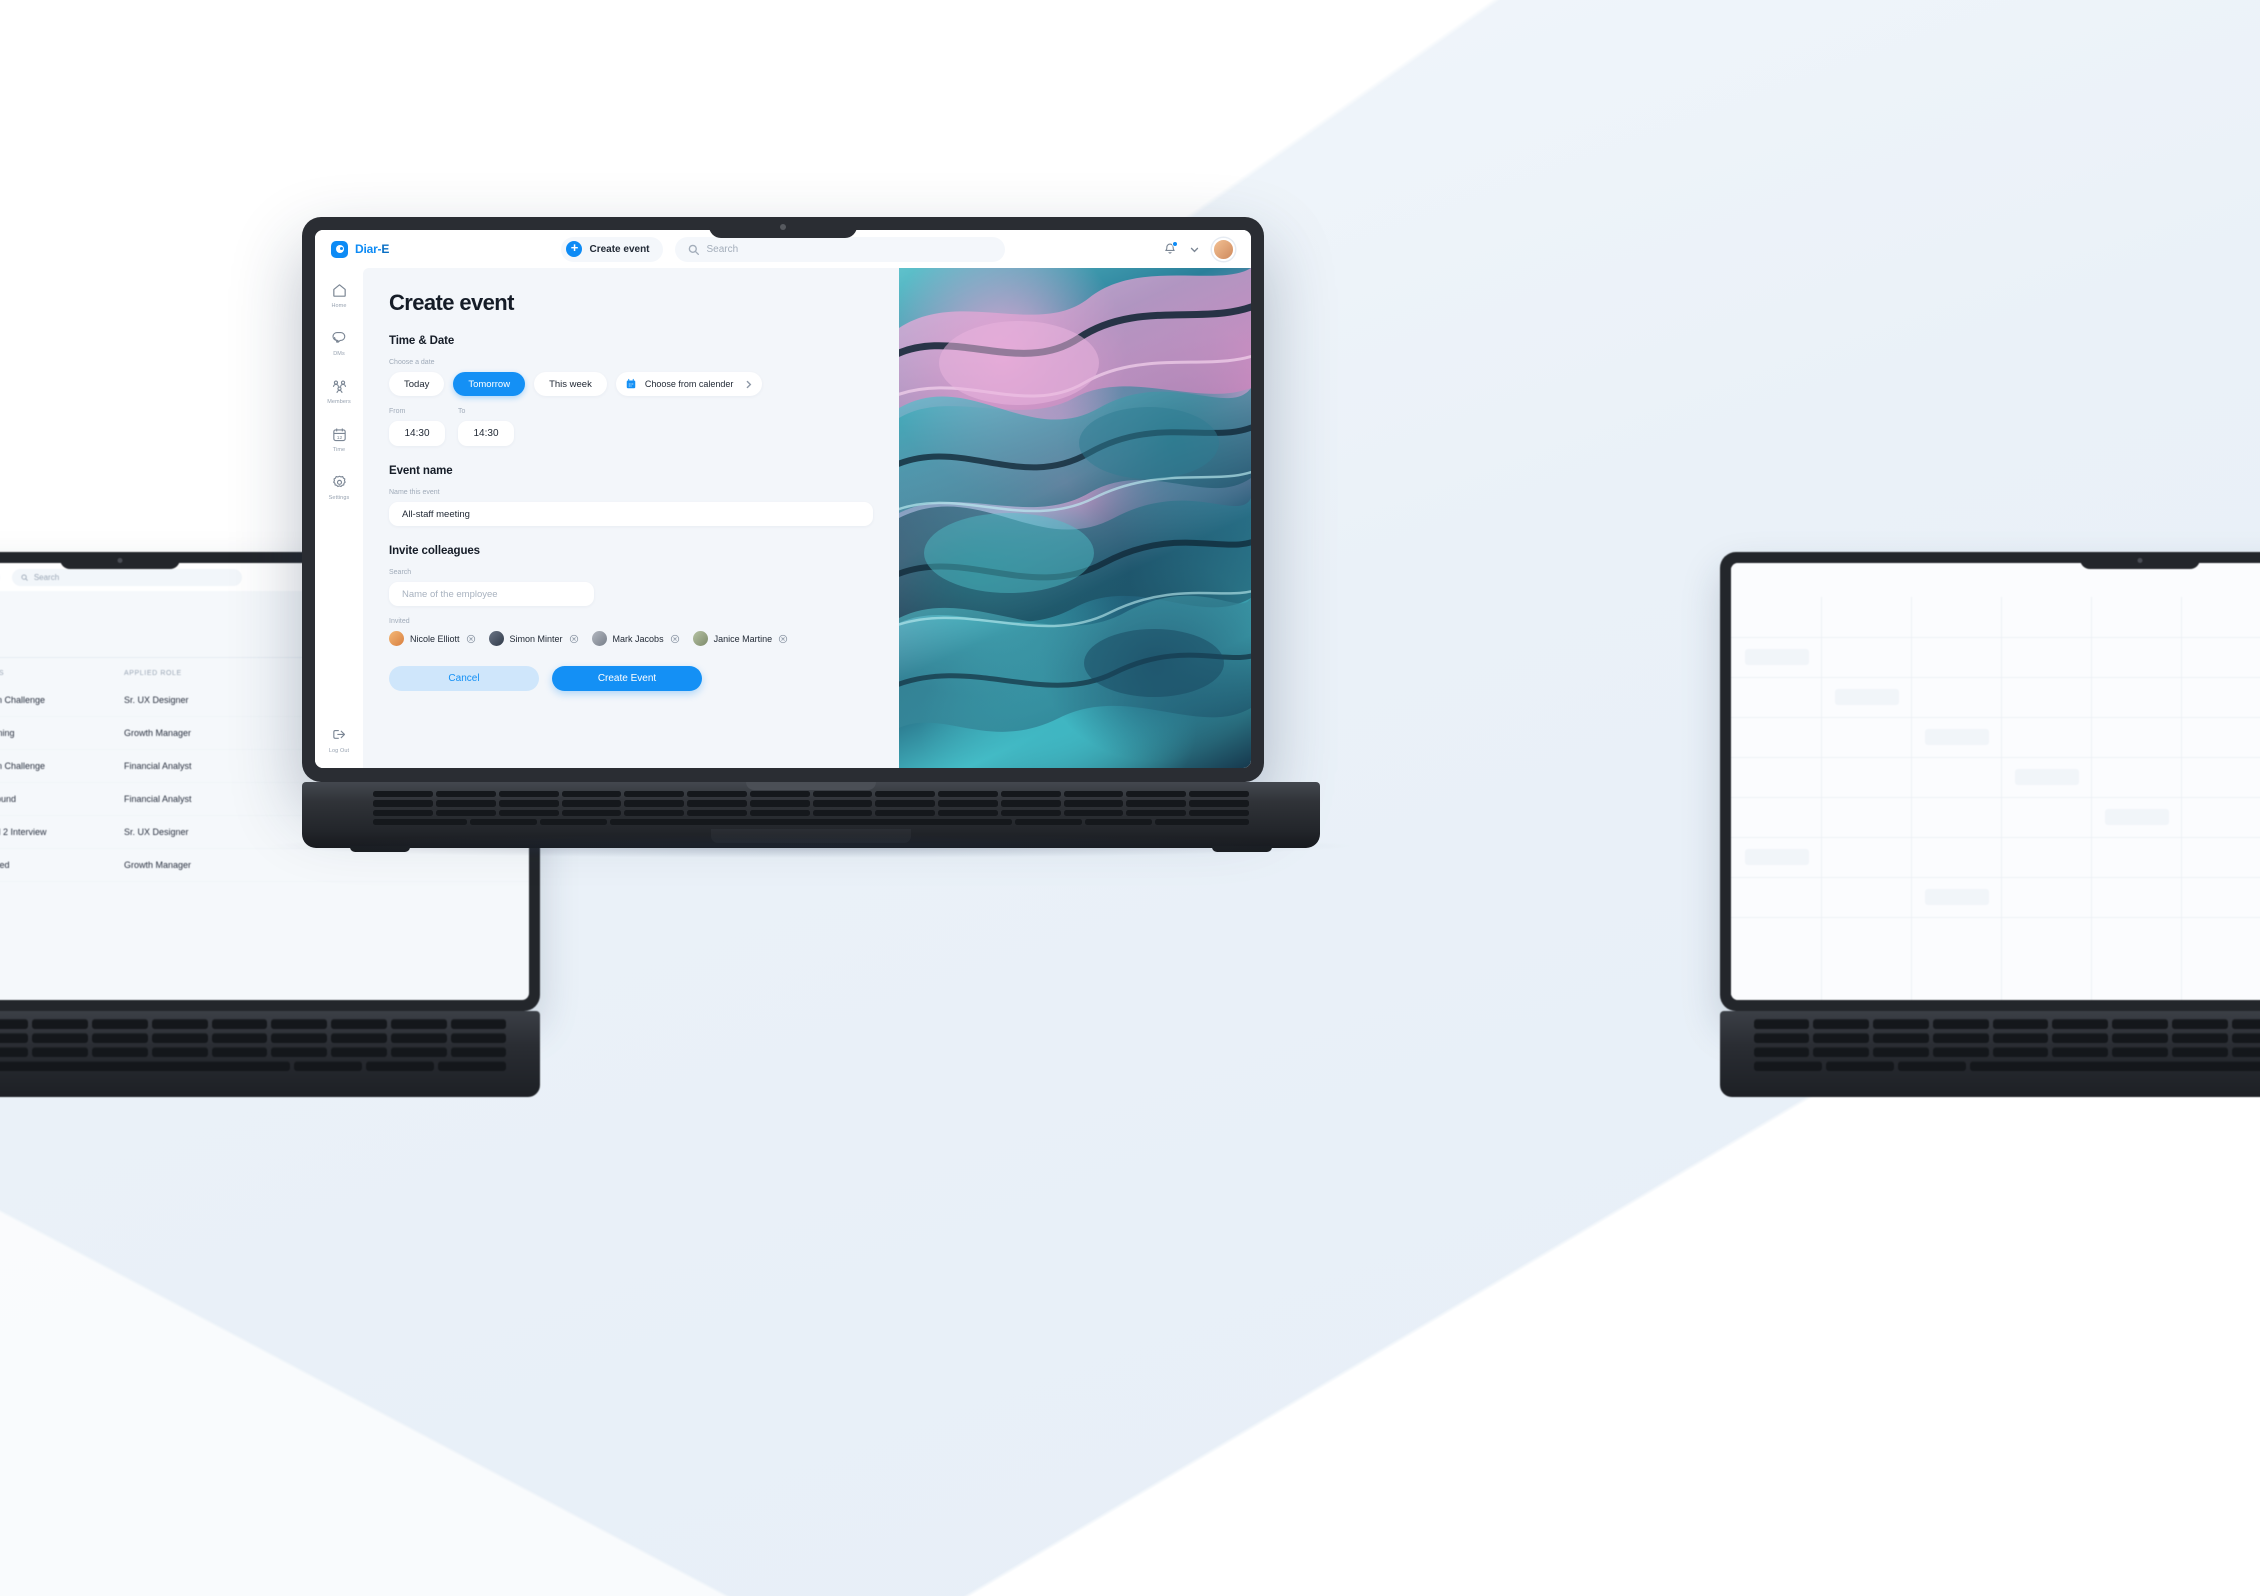  Describe the element at coordinates (5, 865) in the screenshot. I see `cell-status: Rejected` at that location.